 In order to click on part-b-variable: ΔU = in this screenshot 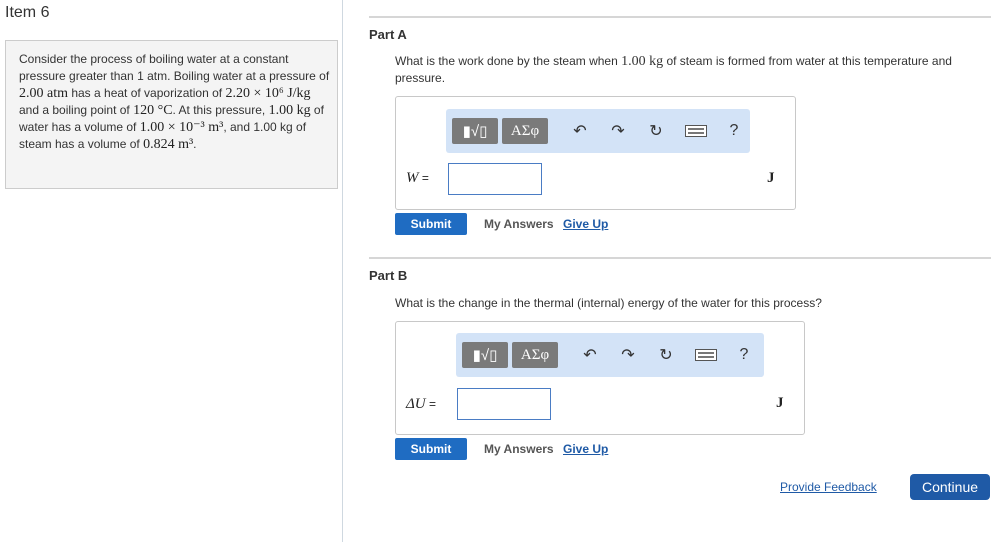, I will do `click(421, 404)`.